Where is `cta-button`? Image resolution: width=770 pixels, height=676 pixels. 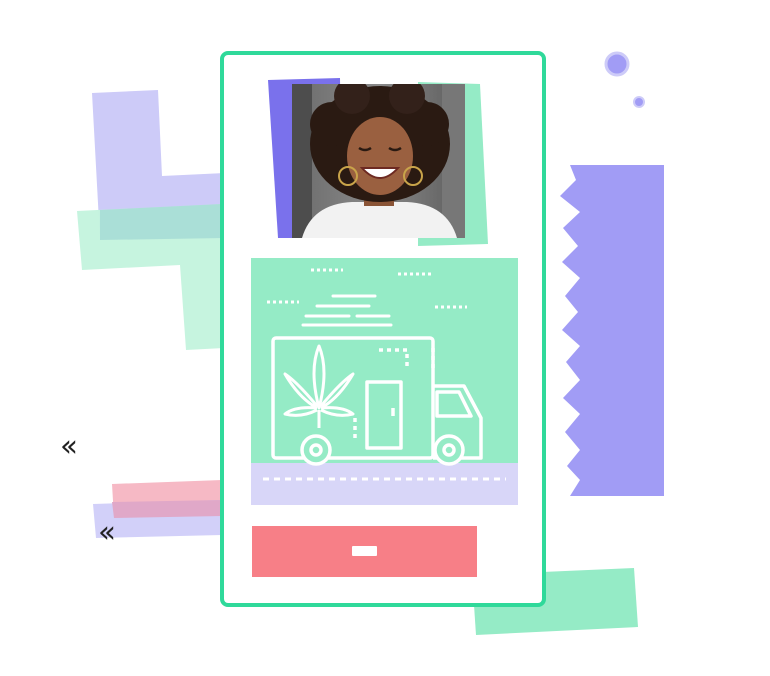
cta-button is located at coordinates (364, 551).